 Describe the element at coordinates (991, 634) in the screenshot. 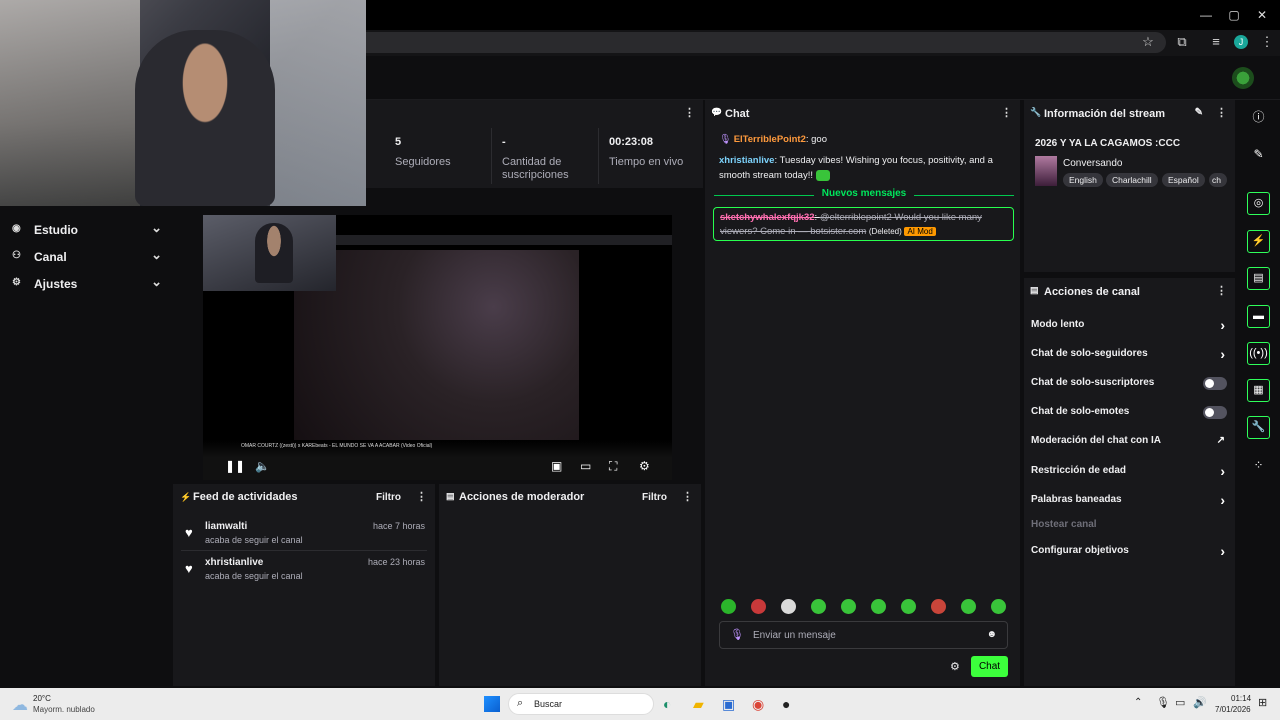

I see `emoji-icon: ☻` at that location.